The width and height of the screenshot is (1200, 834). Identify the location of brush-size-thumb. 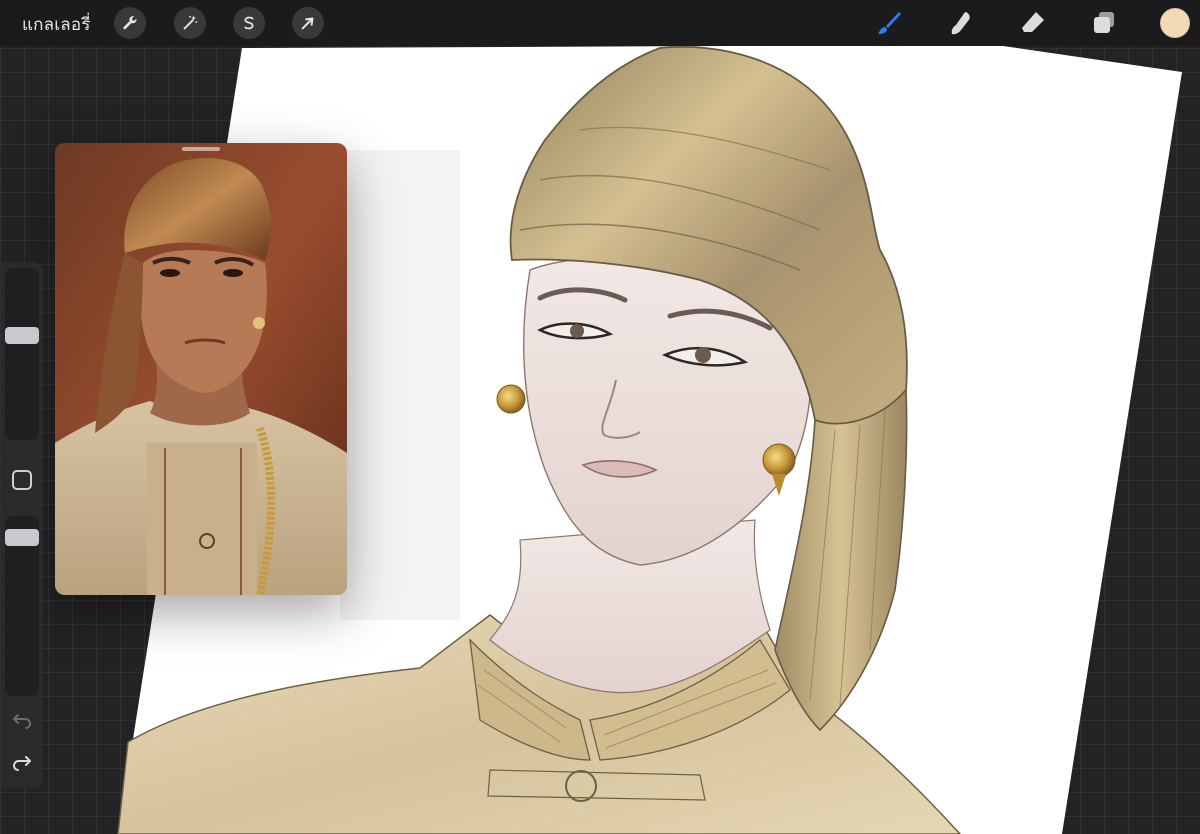
(22, 335).